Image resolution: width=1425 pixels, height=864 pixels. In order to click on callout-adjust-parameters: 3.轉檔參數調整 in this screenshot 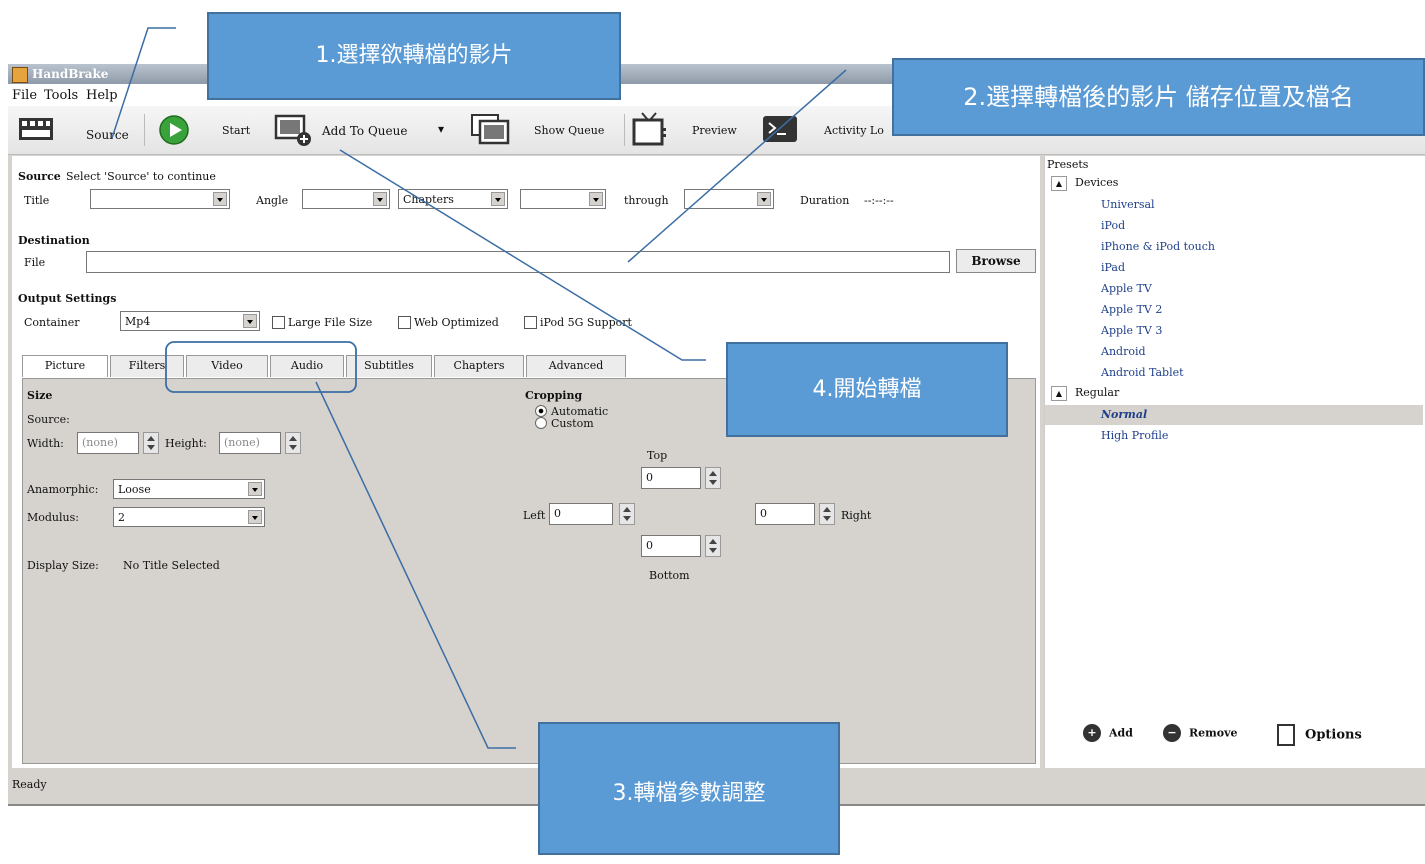, I will do `click(689, 788)`.